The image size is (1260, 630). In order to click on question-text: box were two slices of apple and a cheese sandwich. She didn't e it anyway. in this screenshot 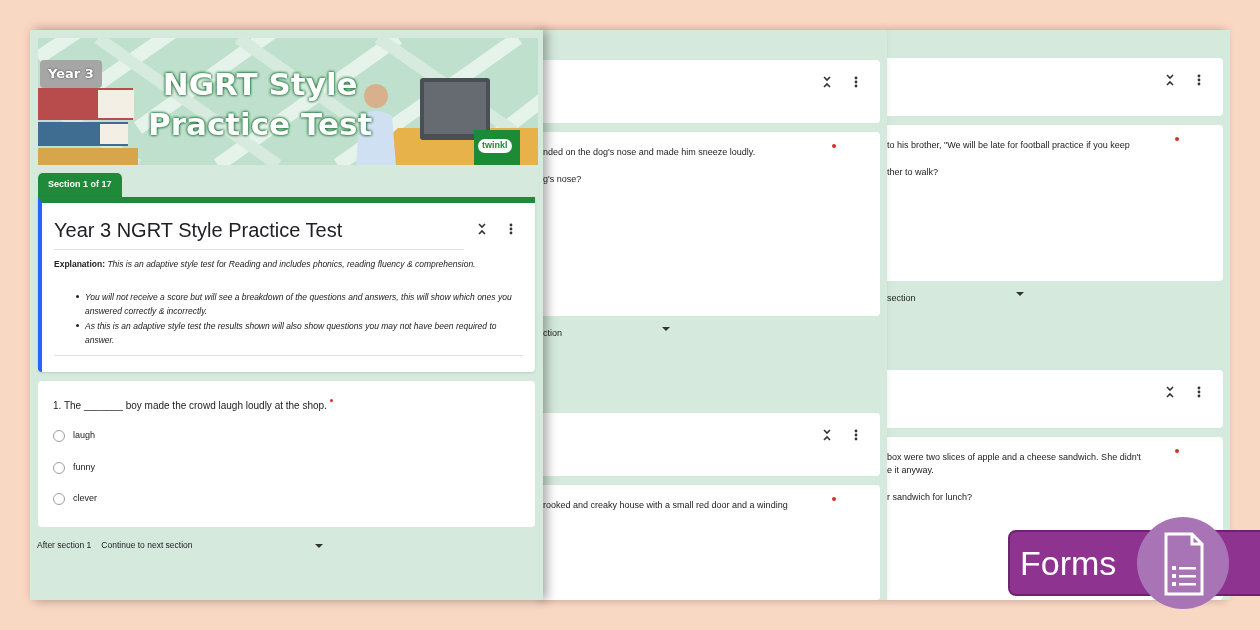, I will do `click(1014, 464)`.